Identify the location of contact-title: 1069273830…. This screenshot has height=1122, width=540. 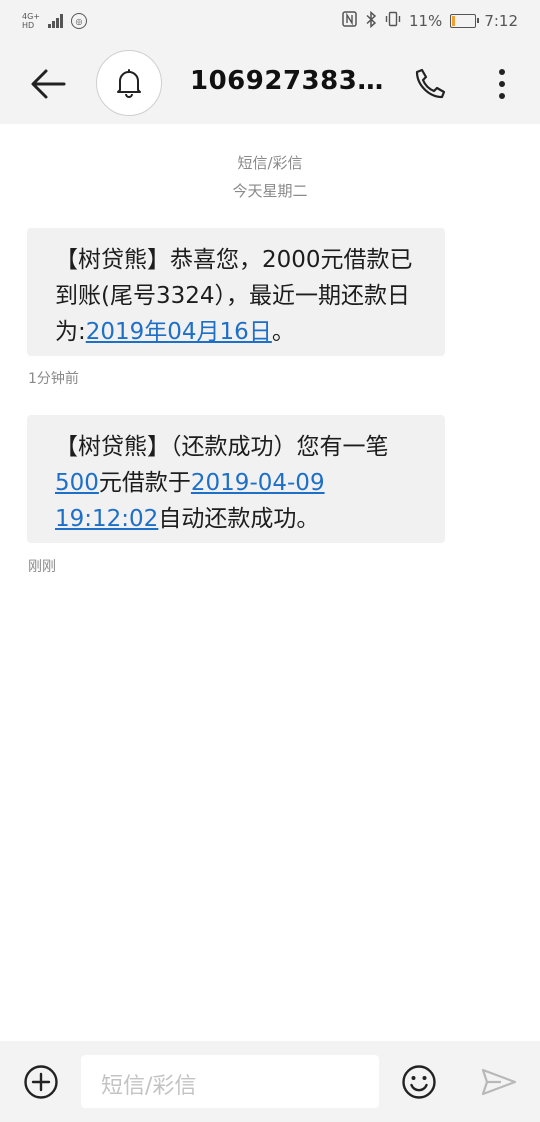
(290, 81).